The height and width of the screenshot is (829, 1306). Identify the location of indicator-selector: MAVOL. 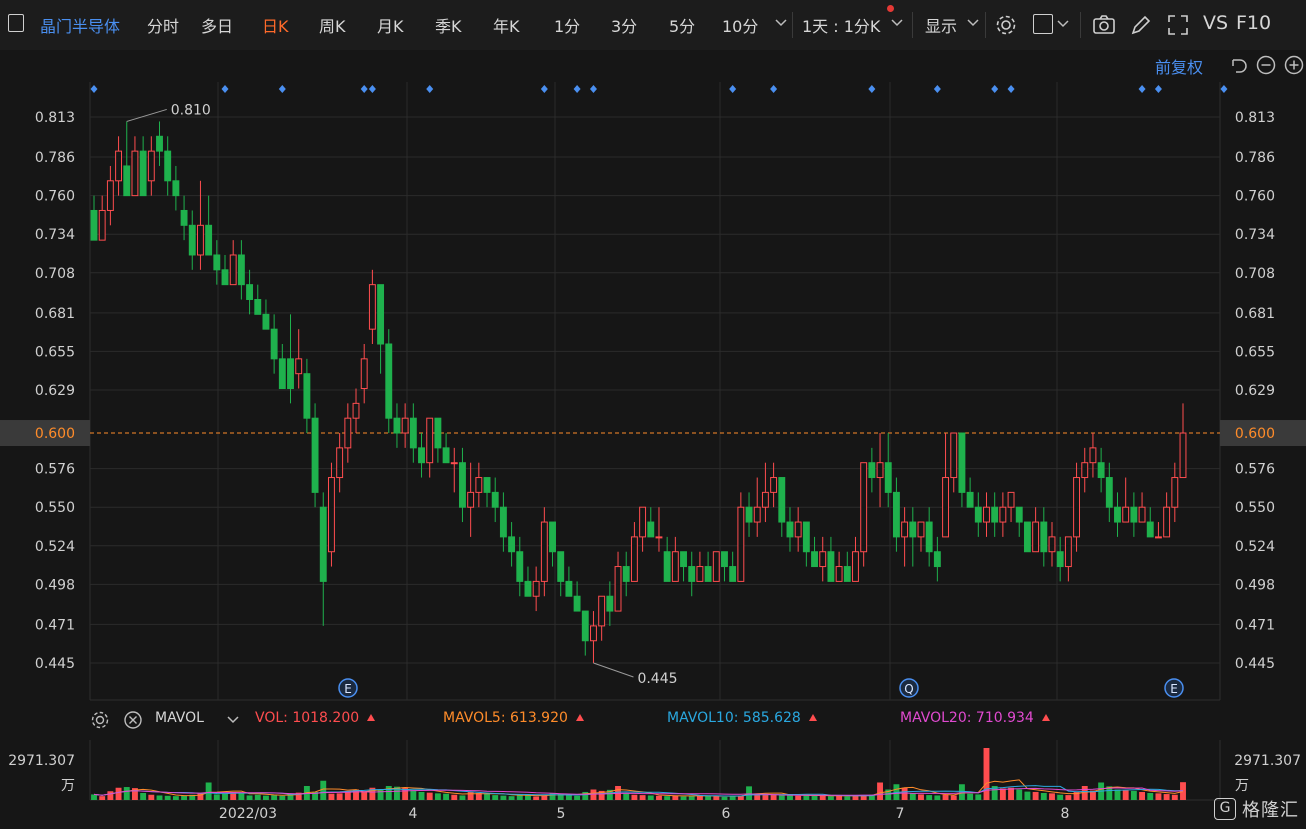
(179, 718).